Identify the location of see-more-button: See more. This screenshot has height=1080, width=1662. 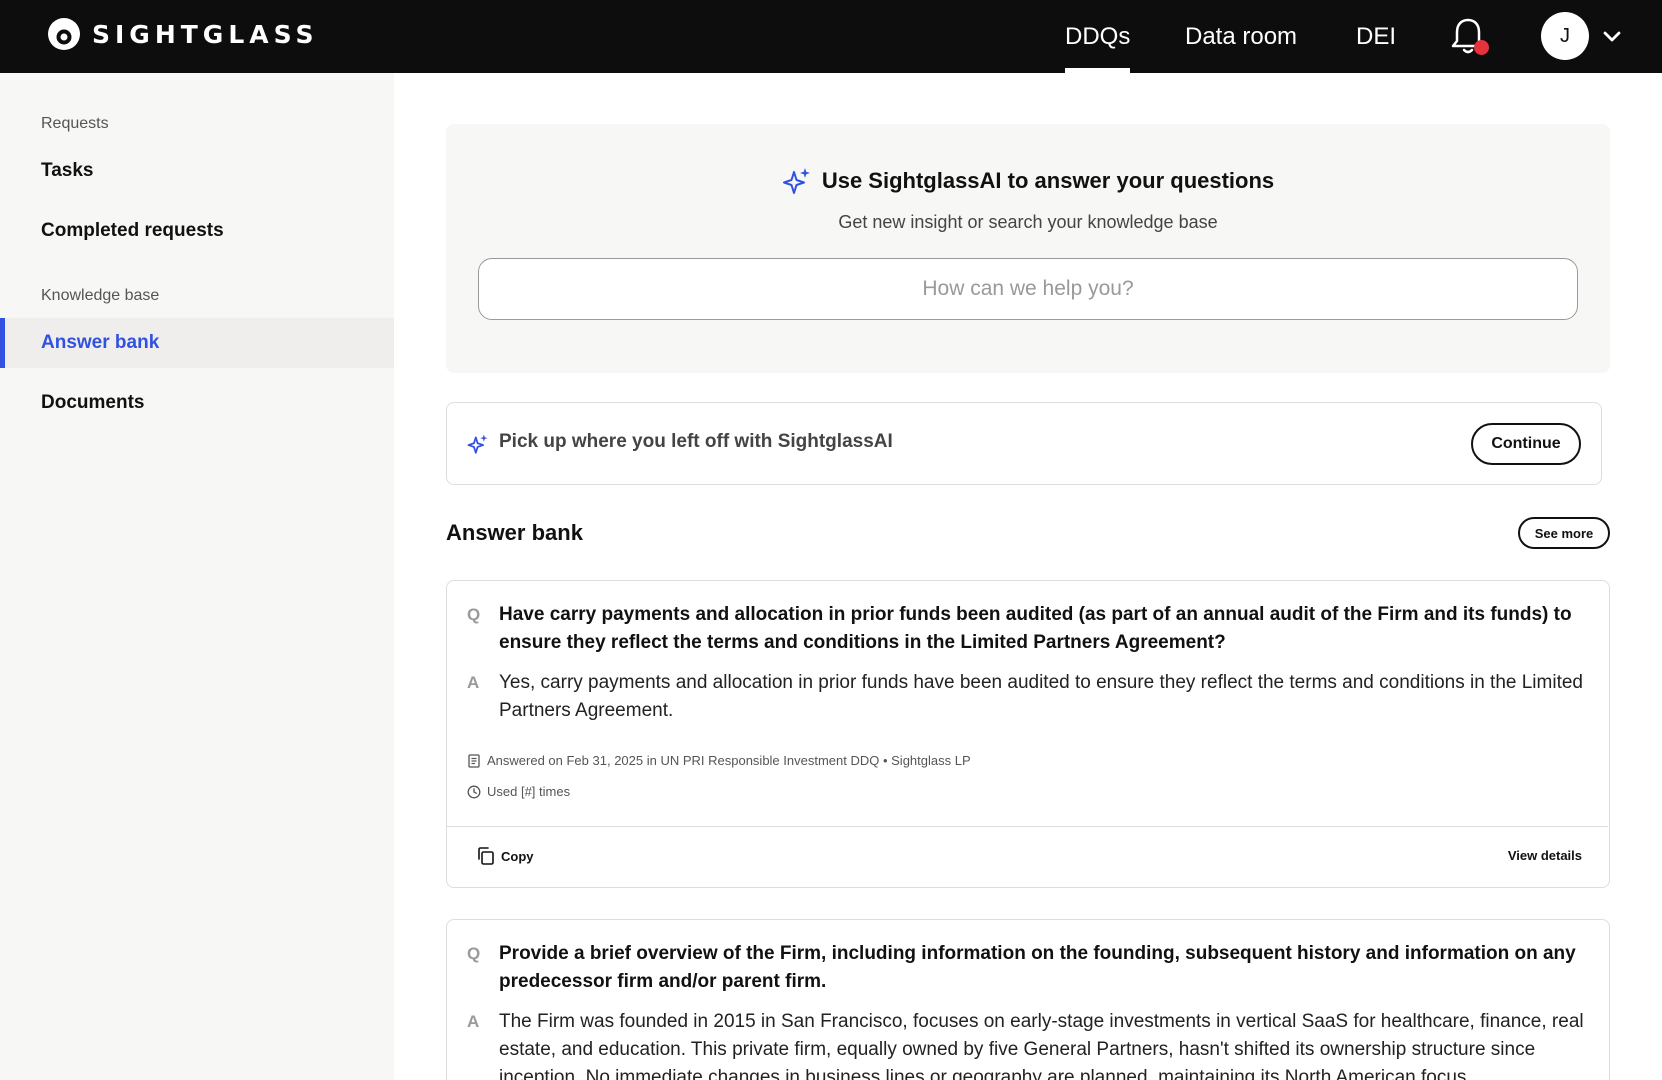
(1564, 533).